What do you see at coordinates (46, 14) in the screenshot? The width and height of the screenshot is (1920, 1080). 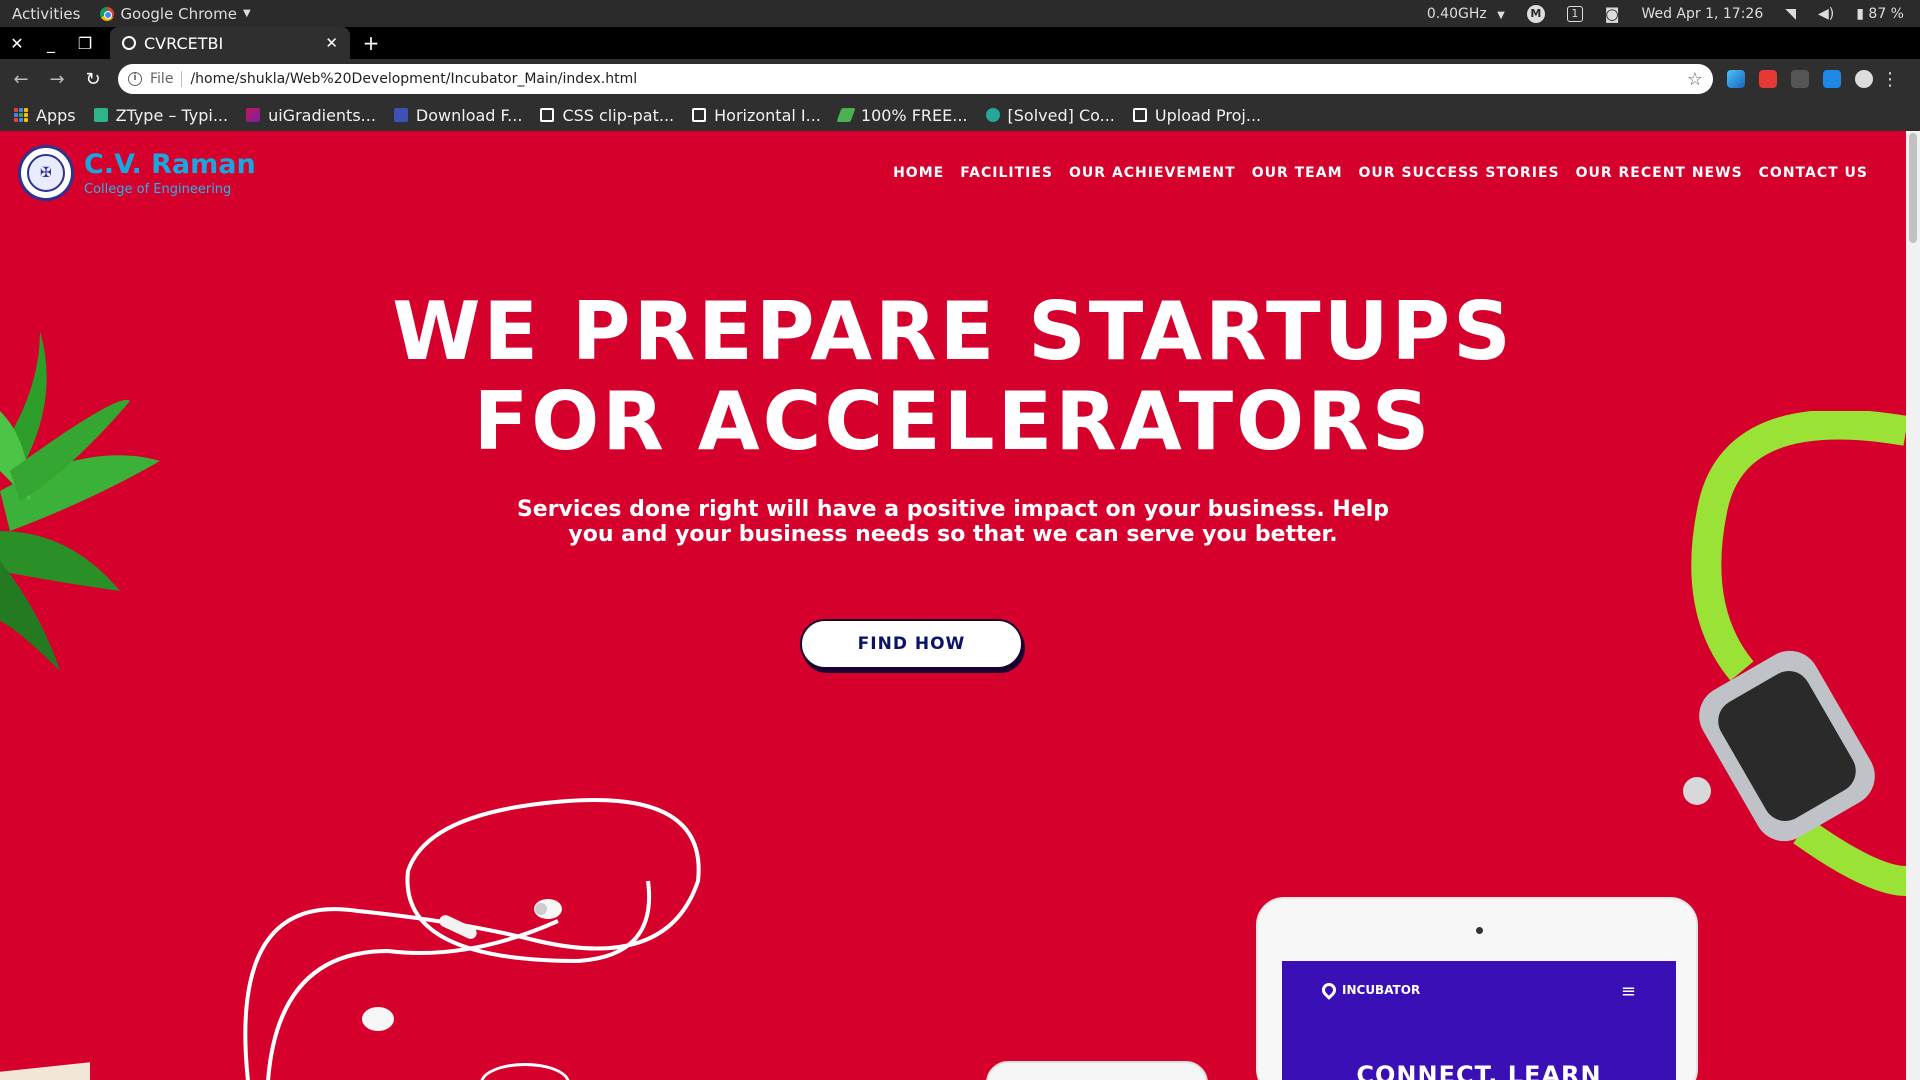 I see `activities-button: Activities` at bounding box center [46, 14].